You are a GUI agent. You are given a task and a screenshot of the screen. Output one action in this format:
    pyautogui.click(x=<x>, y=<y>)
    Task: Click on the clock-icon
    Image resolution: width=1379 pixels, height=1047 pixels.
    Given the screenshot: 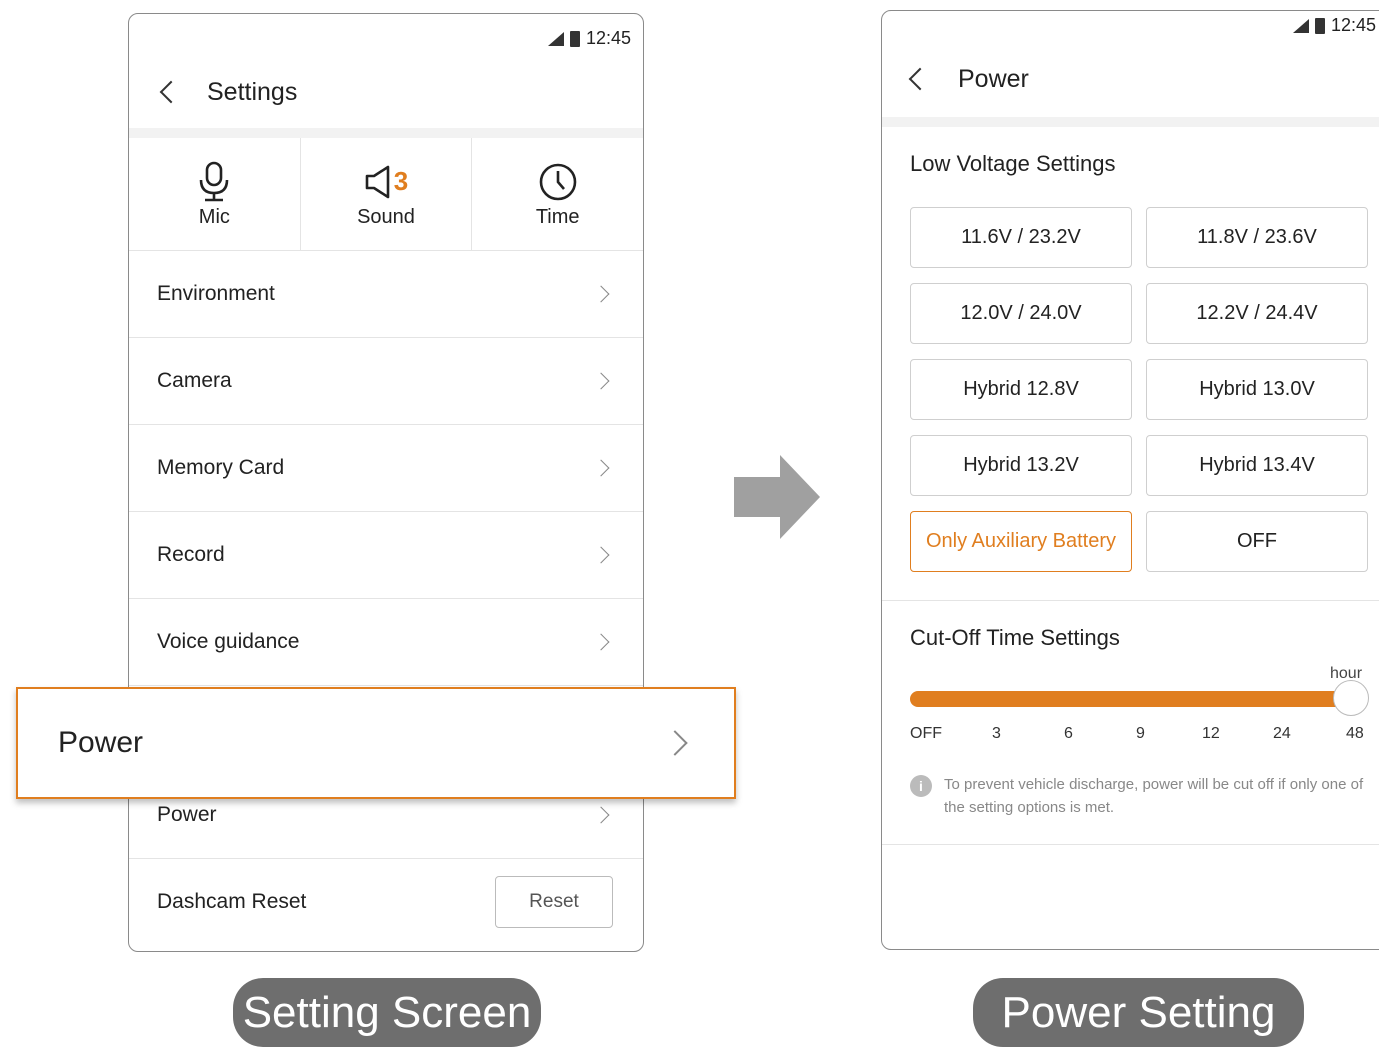 What is the action you would take?
    pyautogui.click(x=558, y=182)
    